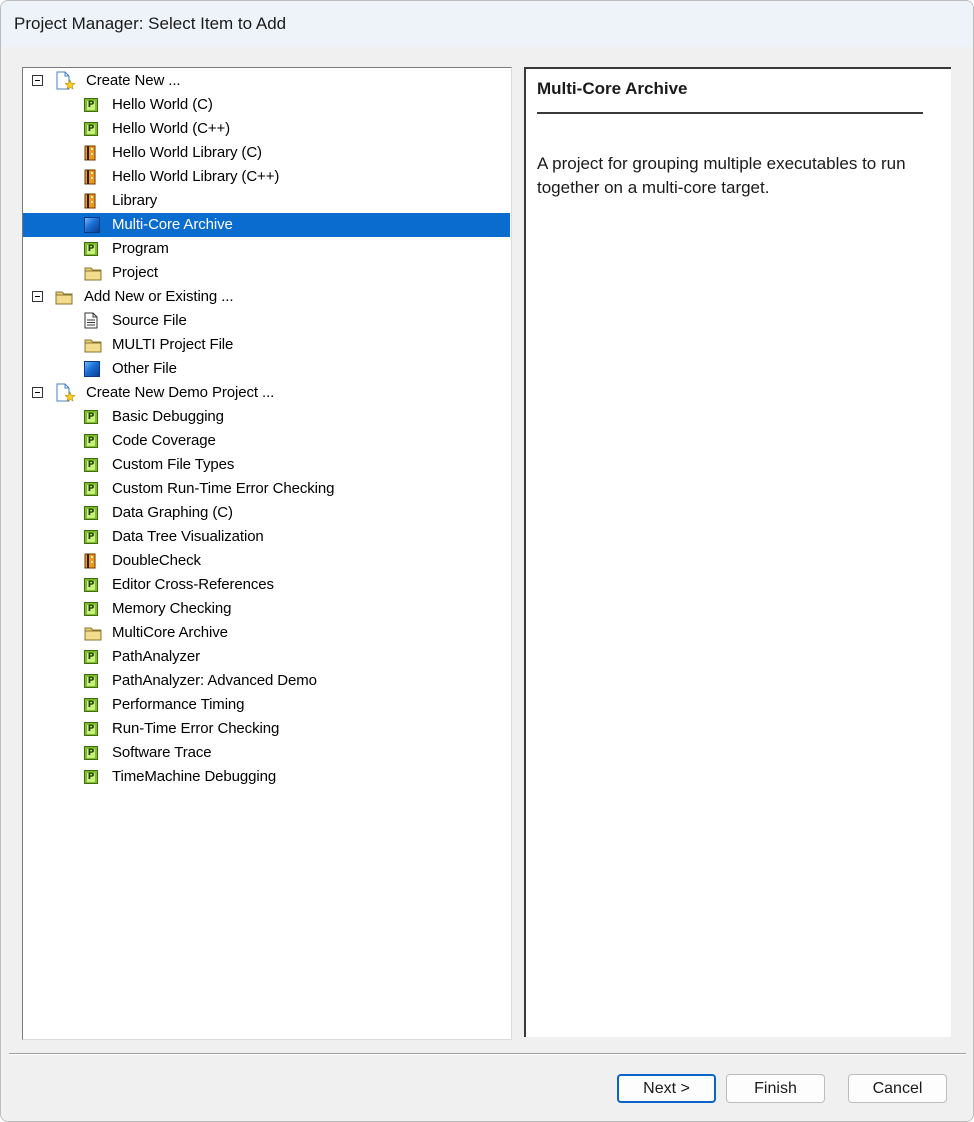 This screenshot has height=1122, width=974. I want to click on tree-item-row: MultiCore Archive, so click(267, 633).